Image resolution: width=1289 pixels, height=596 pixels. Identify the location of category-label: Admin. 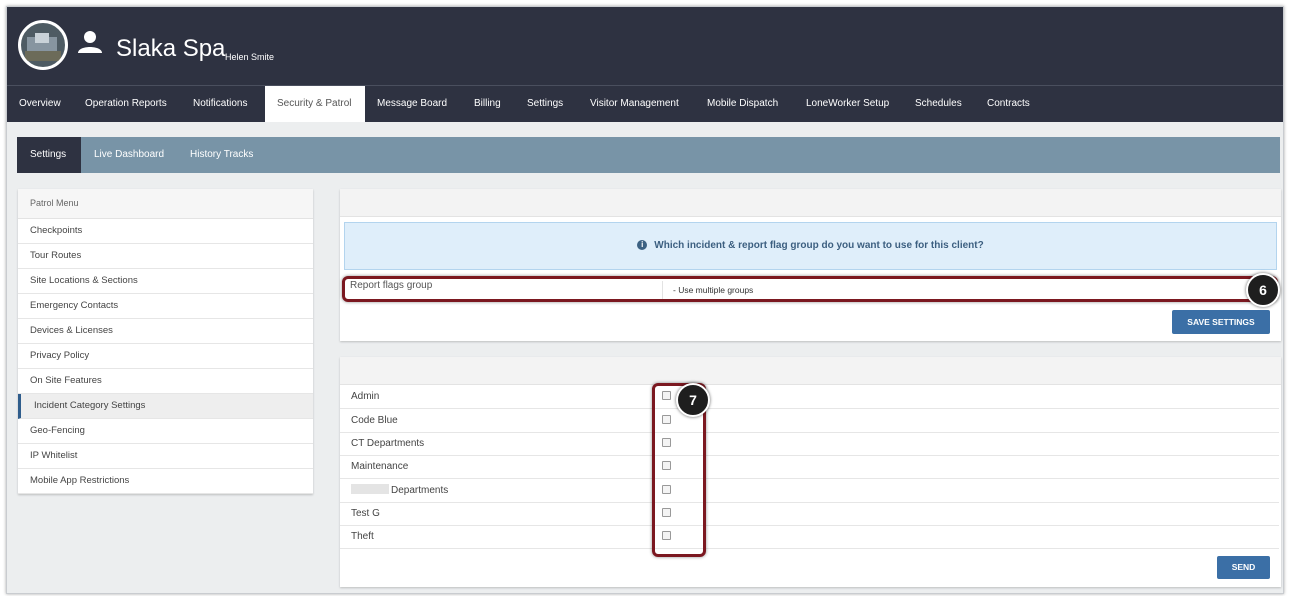
(365, 396).